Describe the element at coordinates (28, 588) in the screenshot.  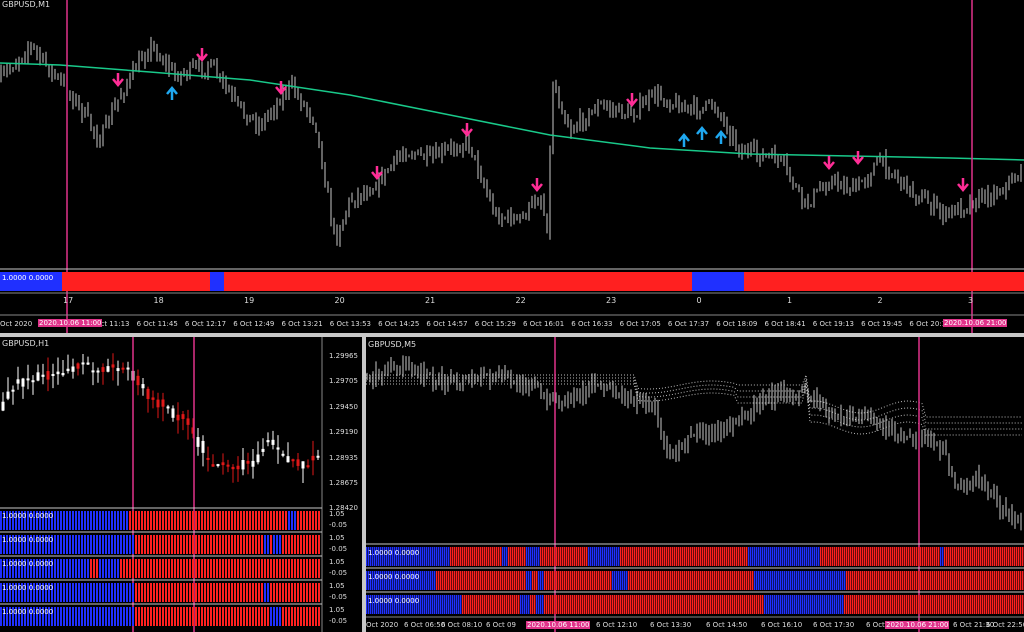
I see `h1-row-label: 1.0000 0.0000` at that location.